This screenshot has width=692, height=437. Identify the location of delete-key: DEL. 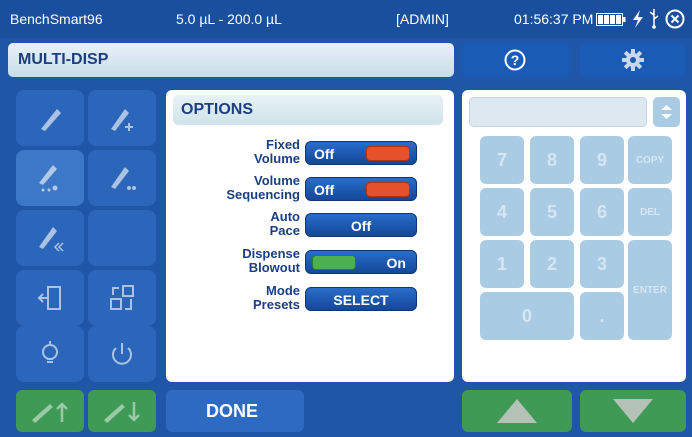
(650, 212).